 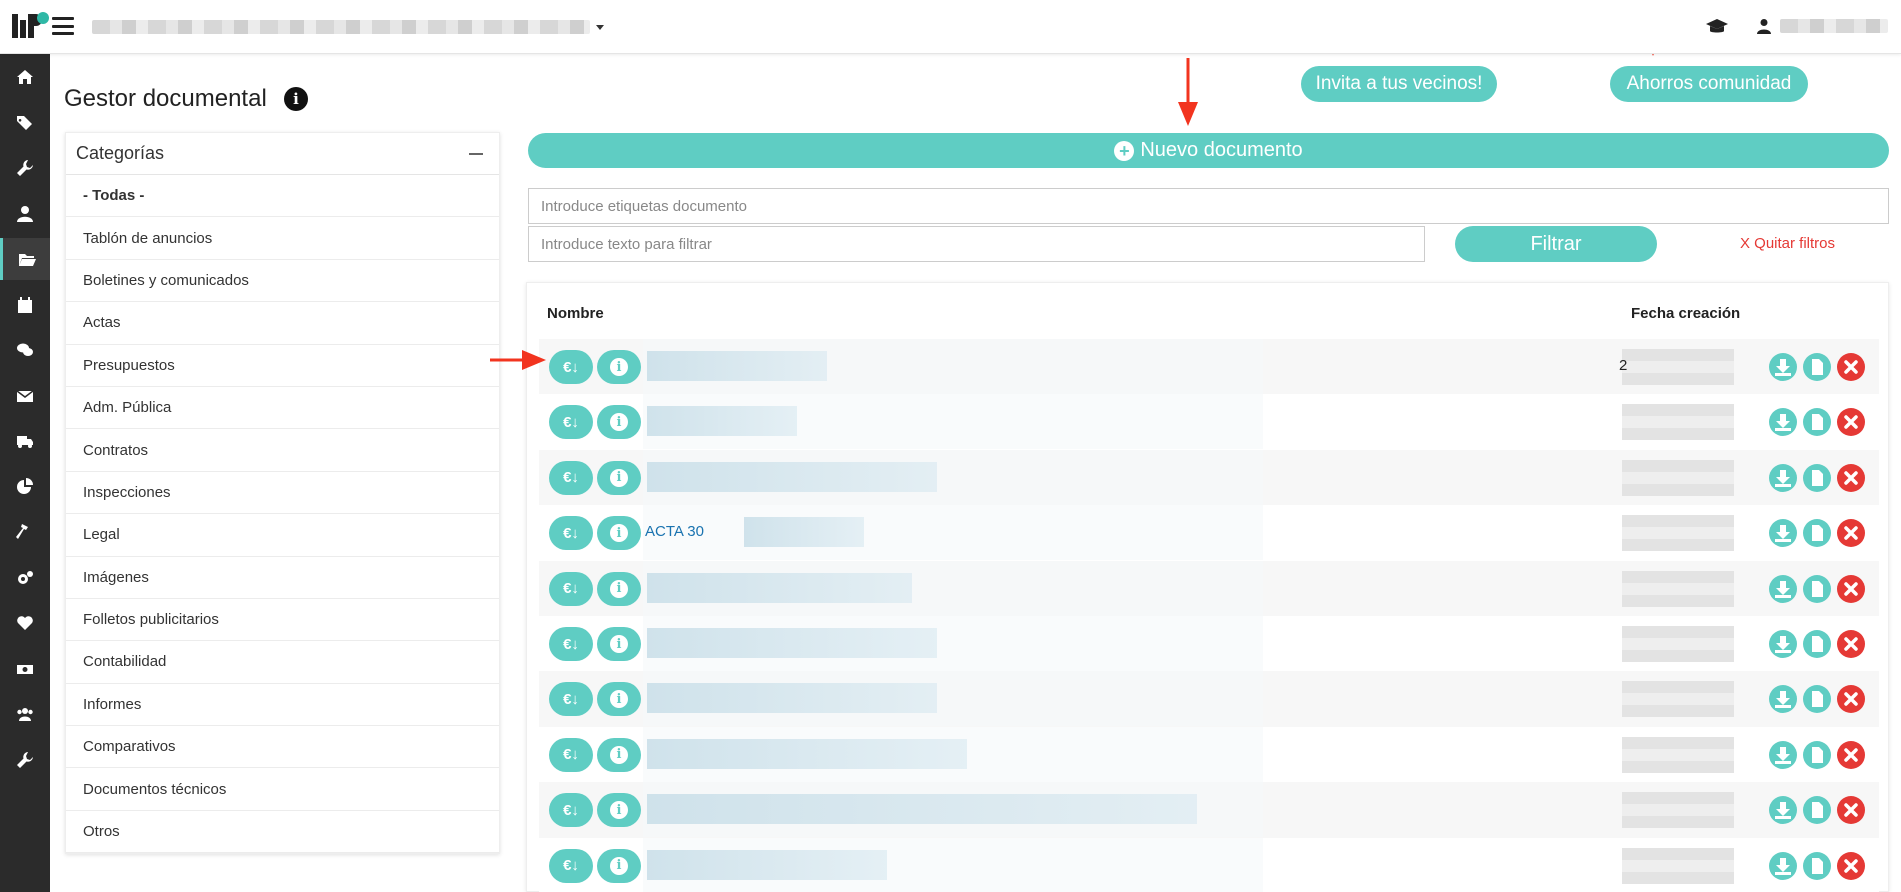 I want to click on info-icon: i, so click(x=296, y=99).